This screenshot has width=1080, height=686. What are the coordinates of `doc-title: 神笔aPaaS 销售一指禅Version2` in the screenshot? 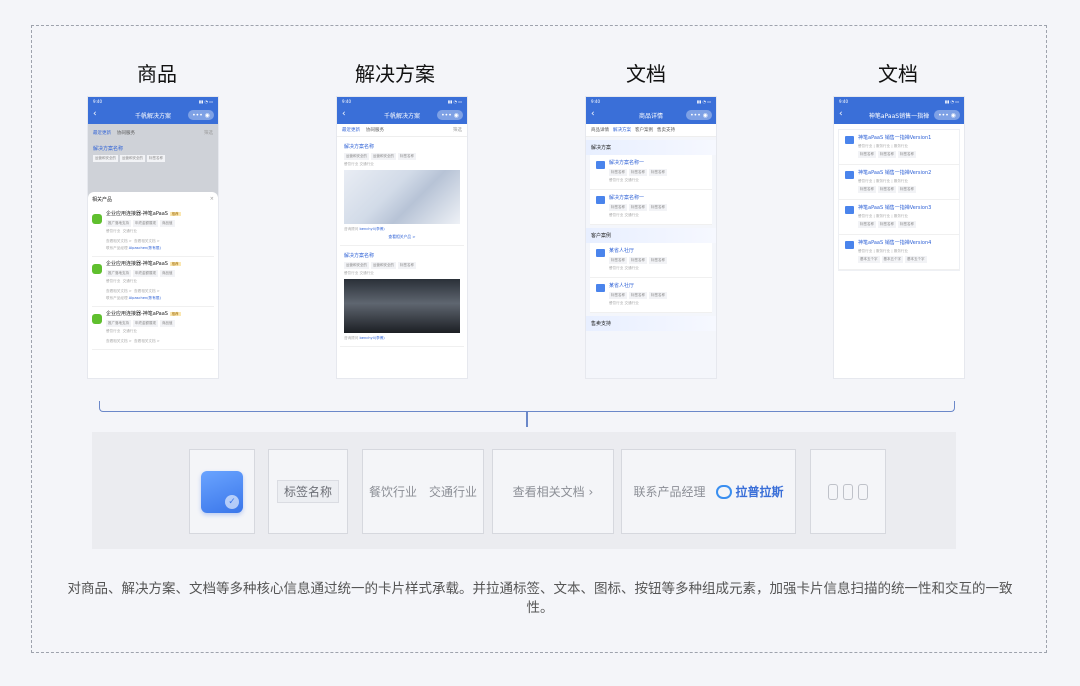 It's located at (895, 173).